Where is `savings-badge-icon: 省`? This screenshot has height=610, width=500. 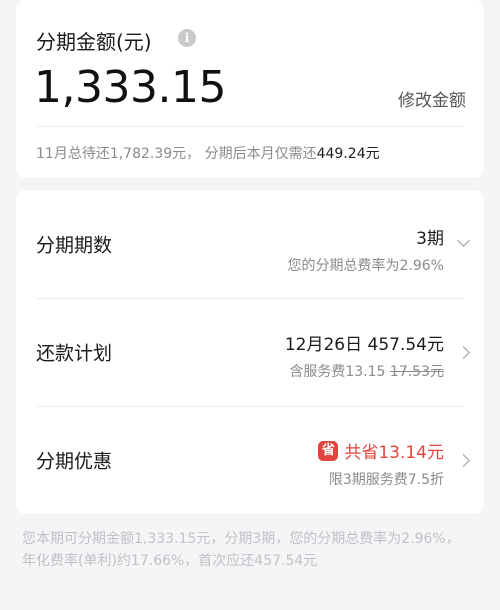
savings-badge-icon: 省 is located at coordinates (328, 450).